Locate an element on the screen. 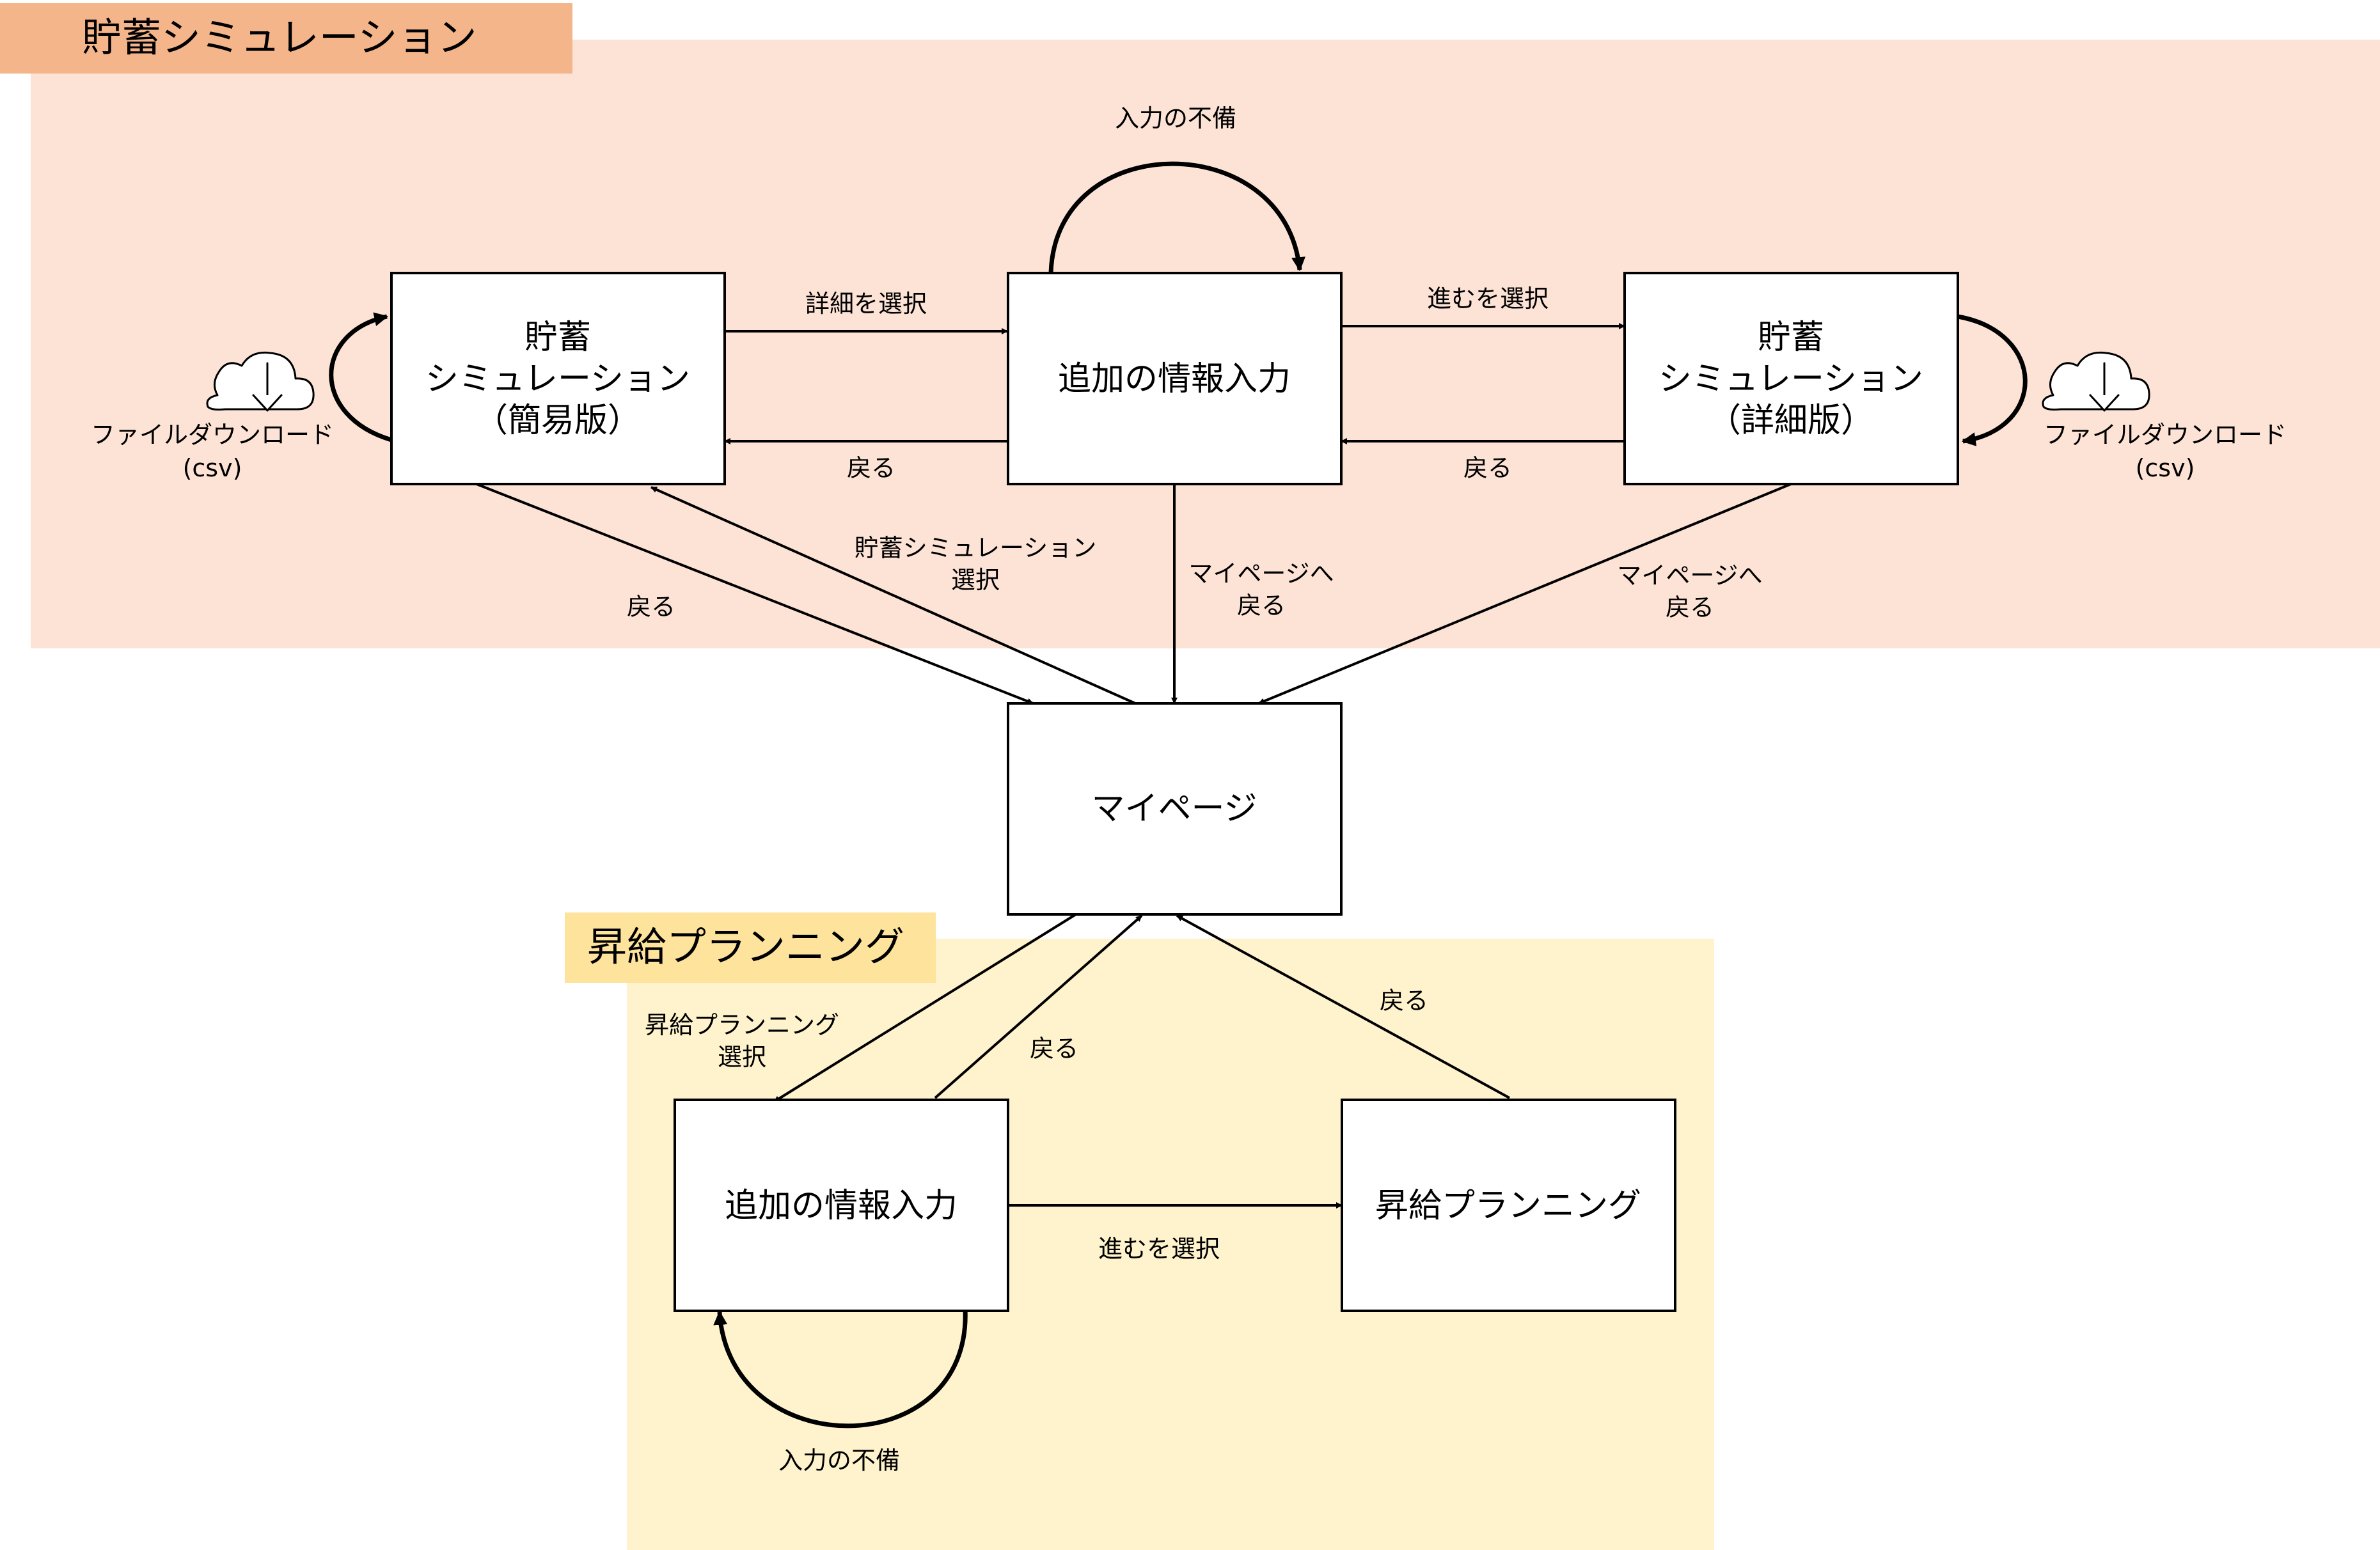  label-back-simple: 戻る is located at coordinates (871, 468).